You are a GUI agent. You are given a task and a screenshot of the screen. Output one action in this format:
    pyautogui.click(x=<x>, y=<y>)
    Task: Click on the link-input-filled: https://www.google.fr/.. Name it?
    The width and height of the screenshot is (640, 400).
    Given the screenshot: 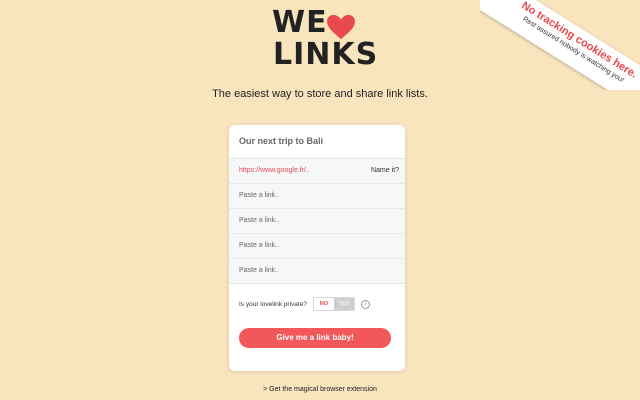 What is the action you would take?
    pyautogui.click(x=317, y=171)
    